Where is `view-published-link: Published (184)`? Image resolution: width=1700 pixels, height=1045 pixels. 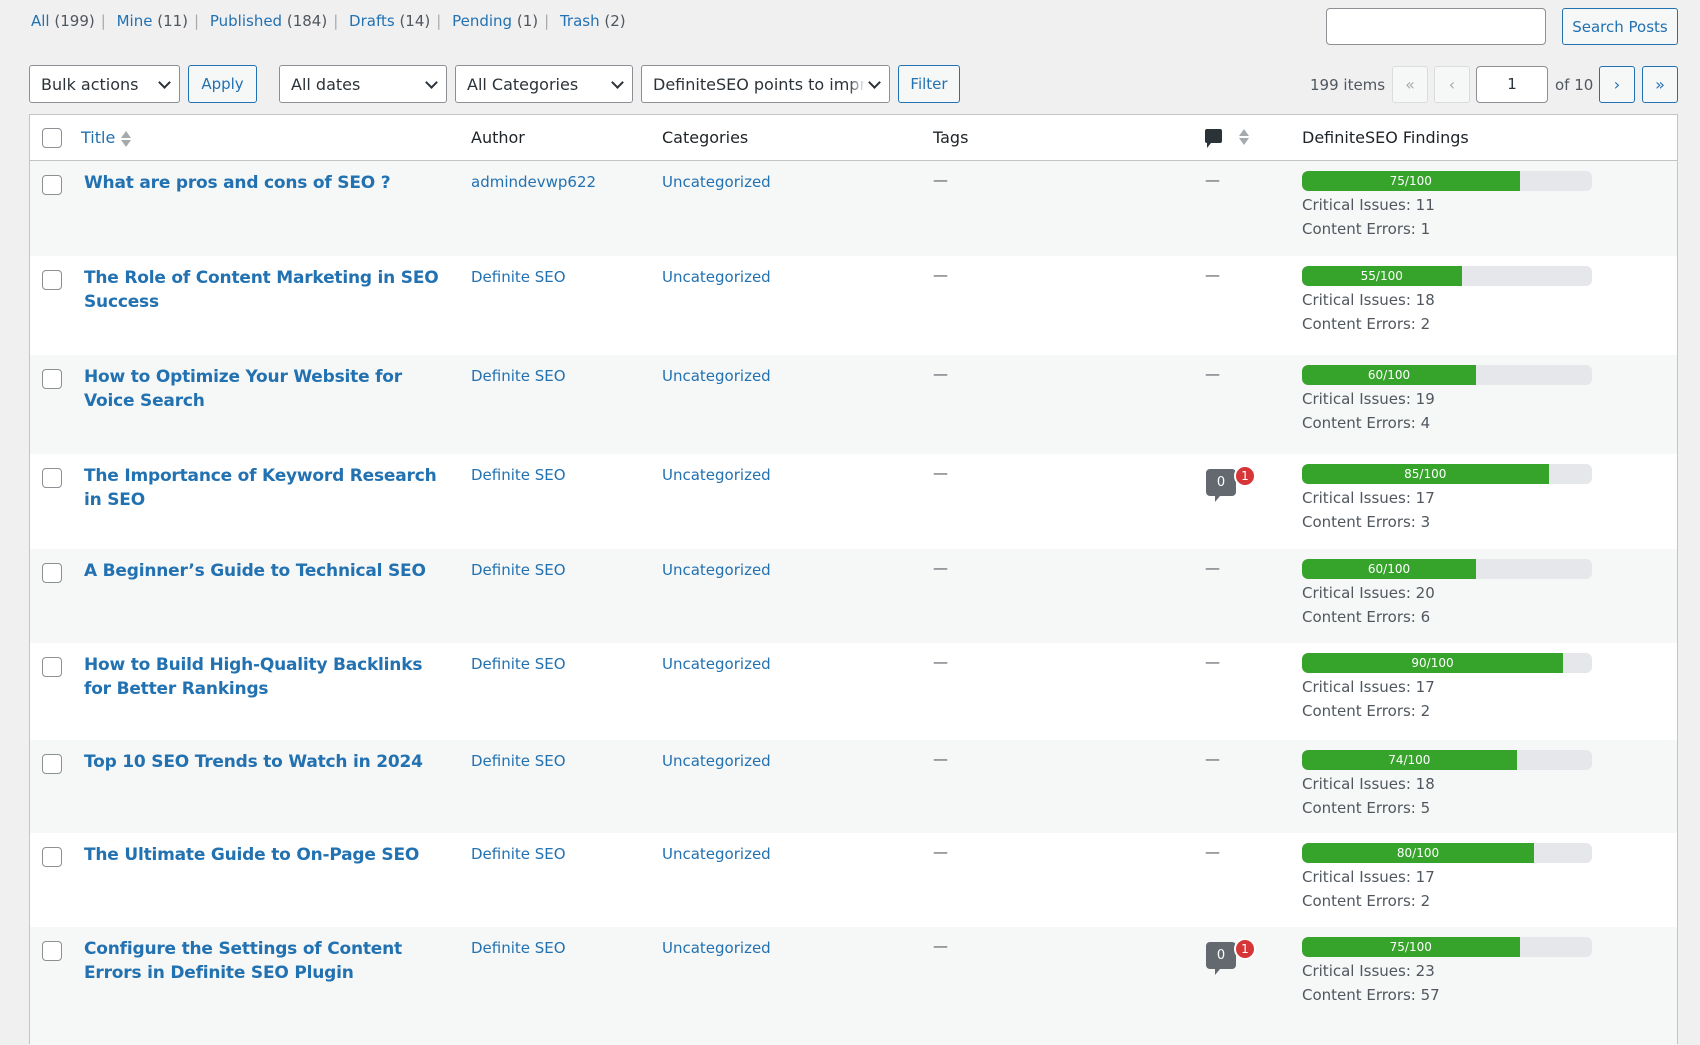
view-published-link: Published (184) is located at coordinates (268, 21).